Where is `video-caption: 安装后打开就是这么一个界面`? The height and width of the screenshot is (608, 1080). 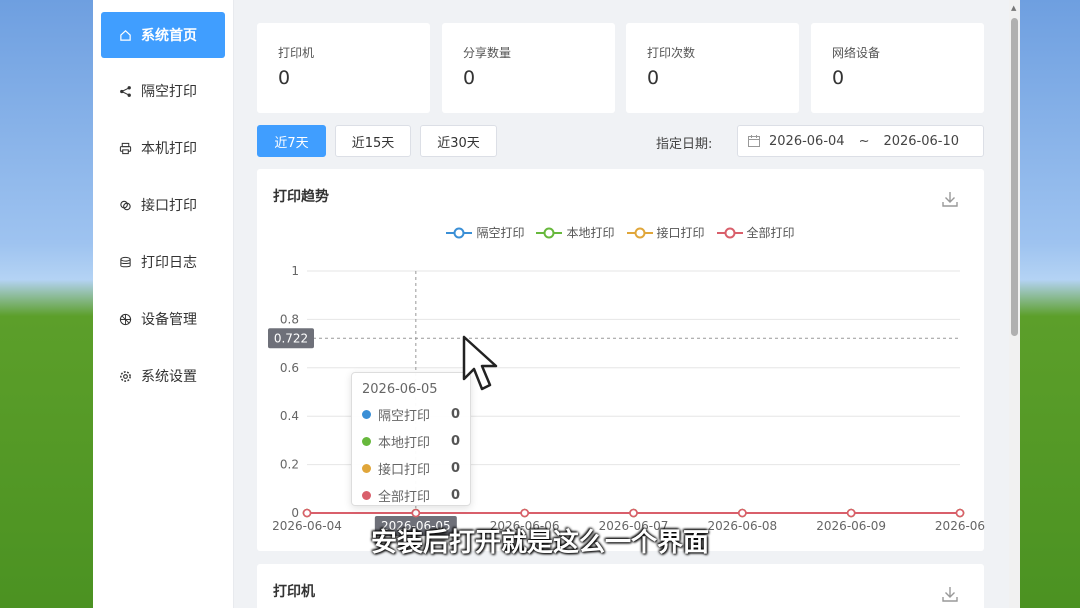 video-caption: 安装后打开就是这么一个界面 is located at coordinates (539, 543).